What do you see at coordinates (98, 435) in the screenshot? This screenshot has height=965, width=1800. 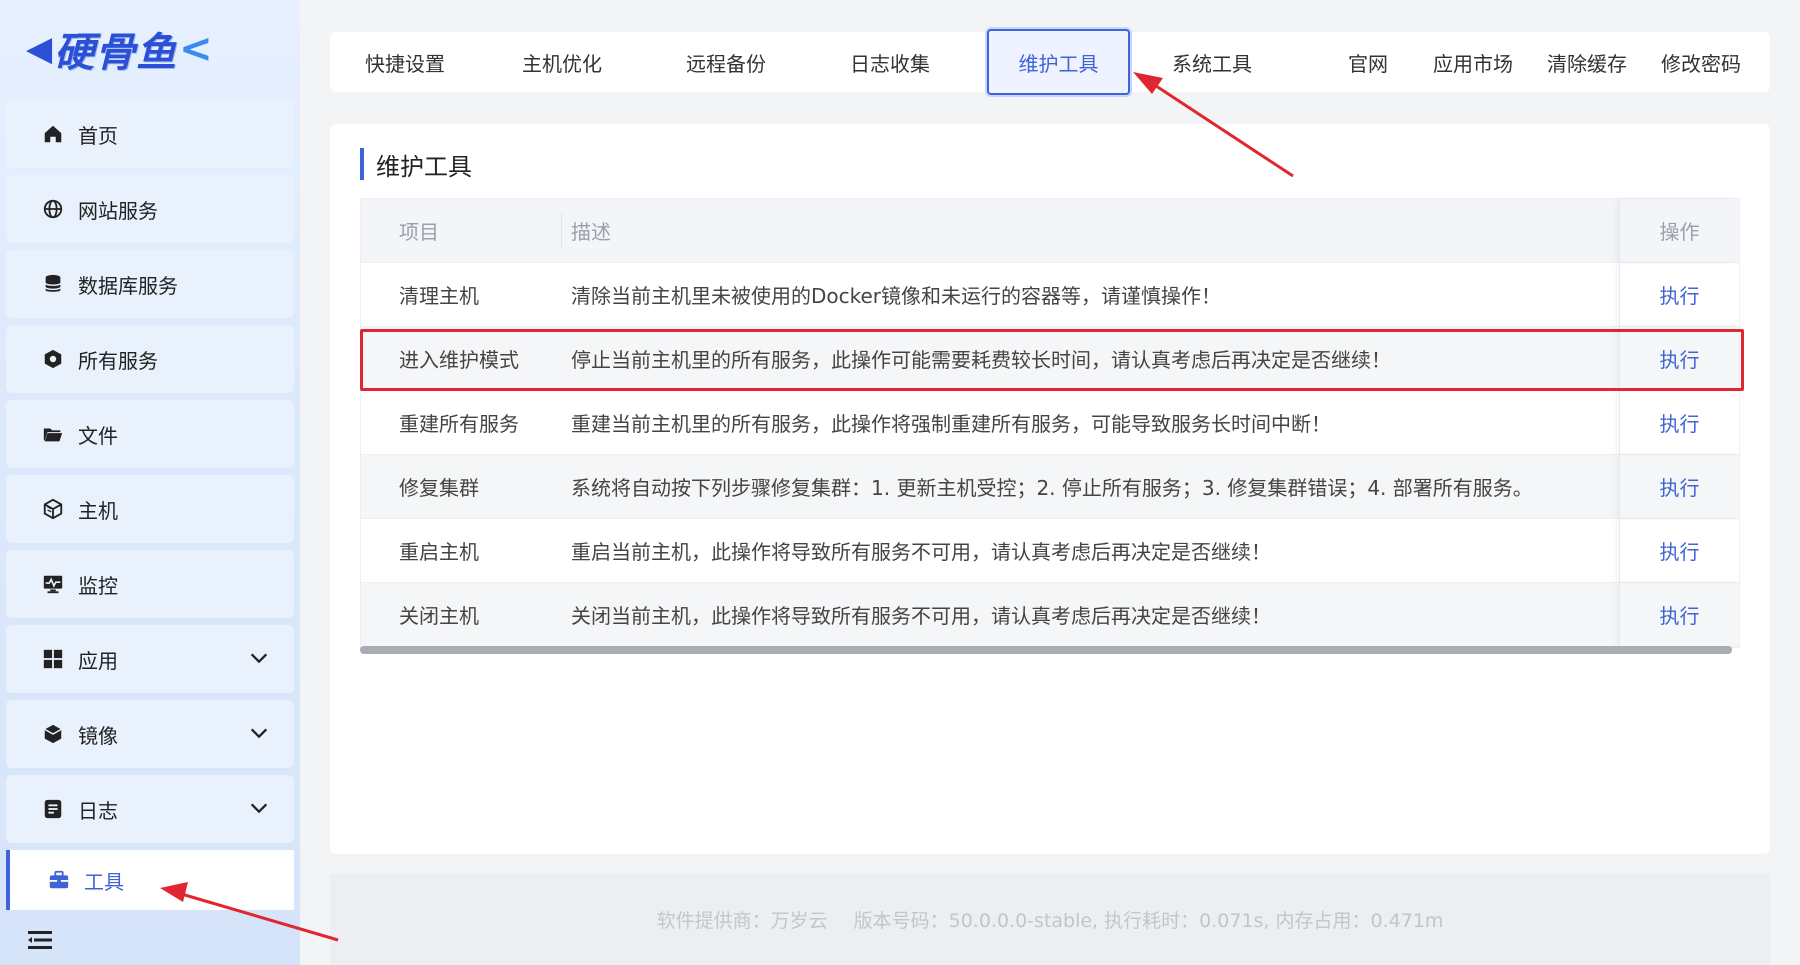 I see `sidebar-item-label: 文件` at bounding box center [98, 435].